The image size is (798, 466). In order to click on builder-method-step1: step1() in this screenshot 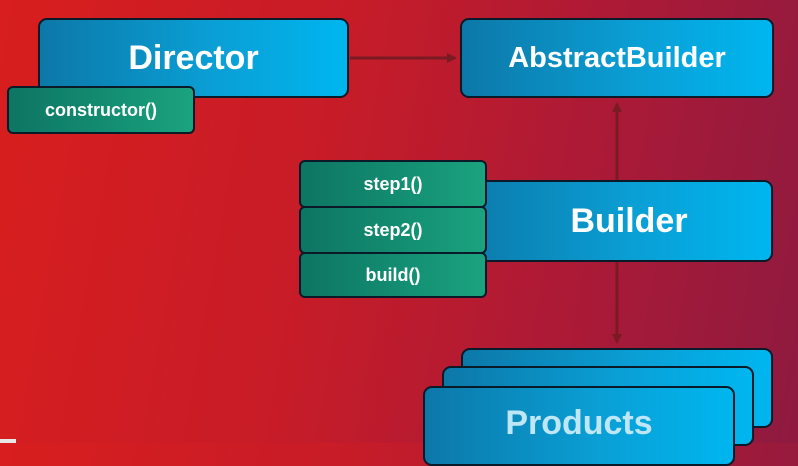, I will do `click(393, 184)`.